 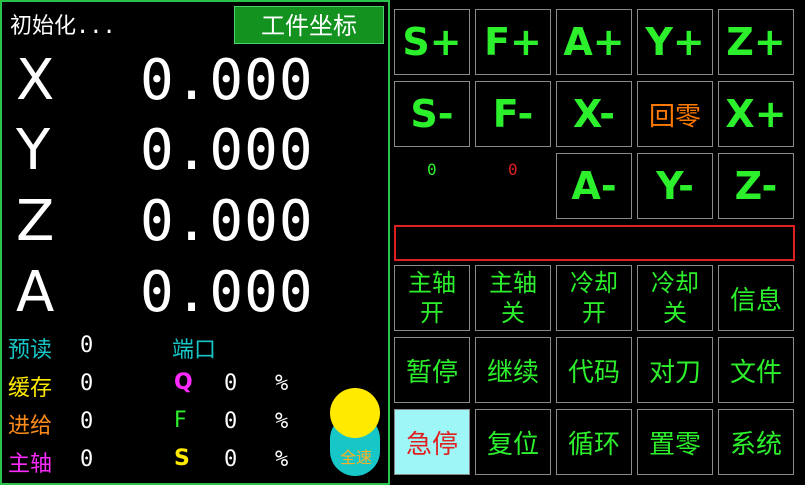 I want to click on coolant-on-button: 冷却 开, so click(x=594, y=298).